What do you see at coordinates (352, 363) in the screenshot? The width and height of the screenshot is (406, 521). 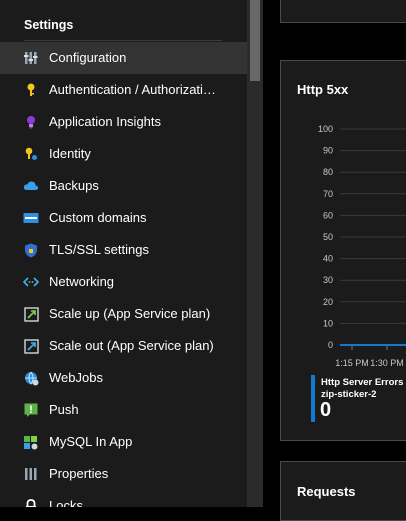 I see `x-tick-label: 1:15 PM` at bounding box center [352, 363].